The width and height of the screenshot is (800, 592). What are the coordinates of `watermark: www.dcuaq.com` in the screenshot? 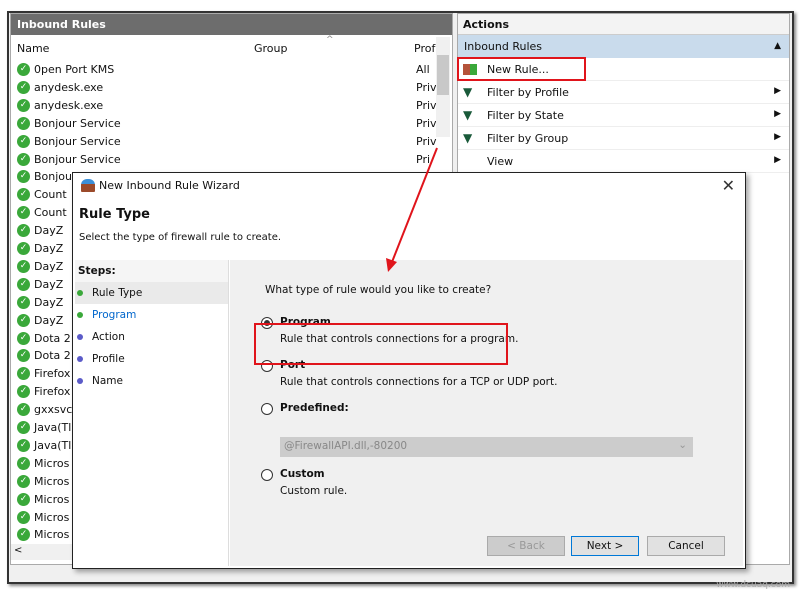 It's located at (753, 585).